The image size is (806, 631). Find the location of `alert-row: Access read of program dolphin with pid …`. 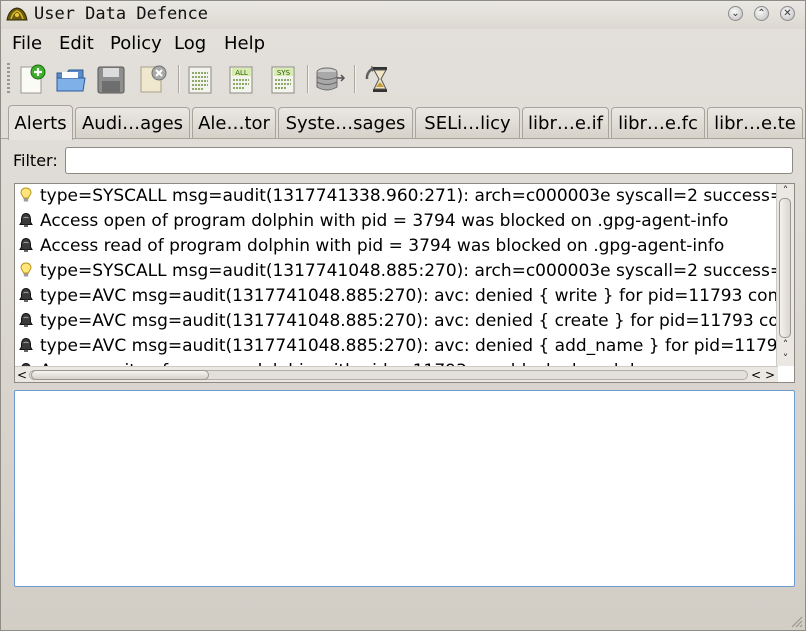

alert-row: Access read of program dolphin with pid … is located at coordinates (369, 246).